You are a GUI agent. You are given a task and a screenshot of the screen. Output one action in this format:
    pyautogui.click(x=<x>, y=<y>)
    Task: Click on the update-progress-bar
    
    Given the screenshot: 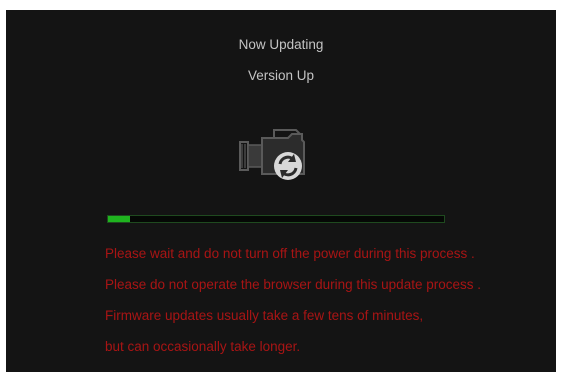 What is the action you would take?
    pyautogui.click(x=276, y=219)
    